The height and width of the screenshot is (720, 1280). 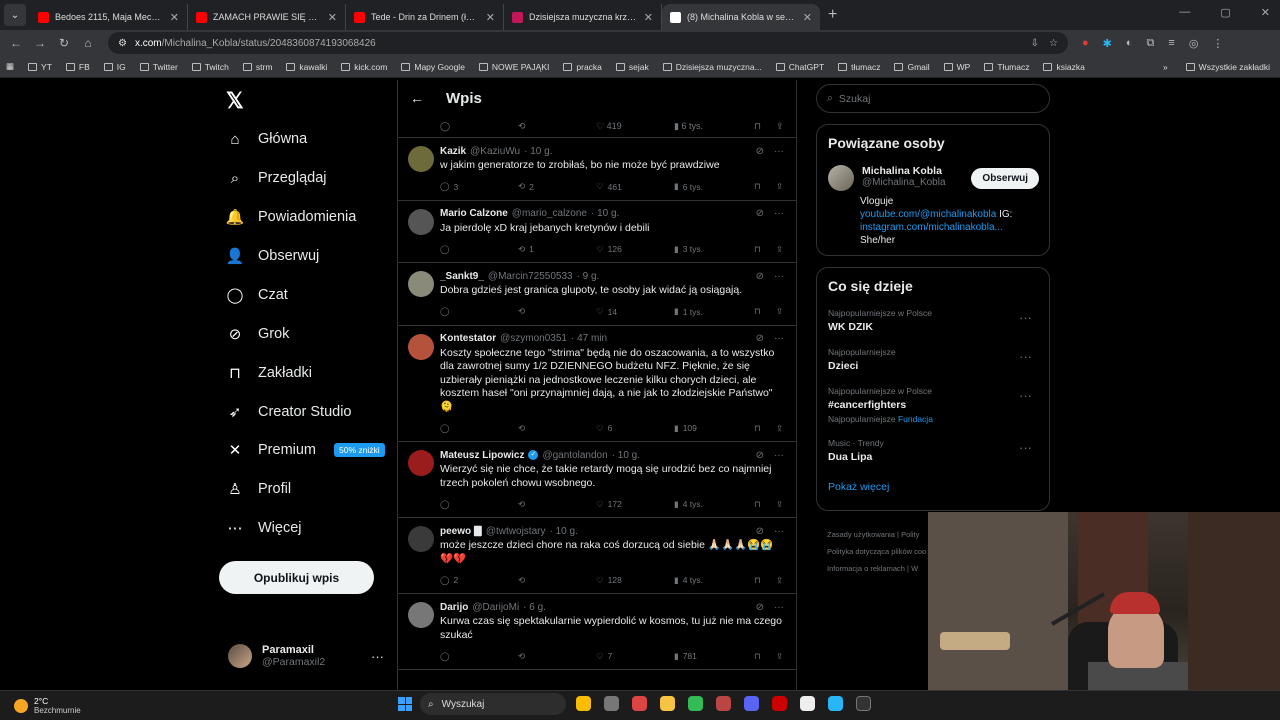 I want to click on all-bookmarks: Wszystkie zakładki, so click(x=1227, y=67).